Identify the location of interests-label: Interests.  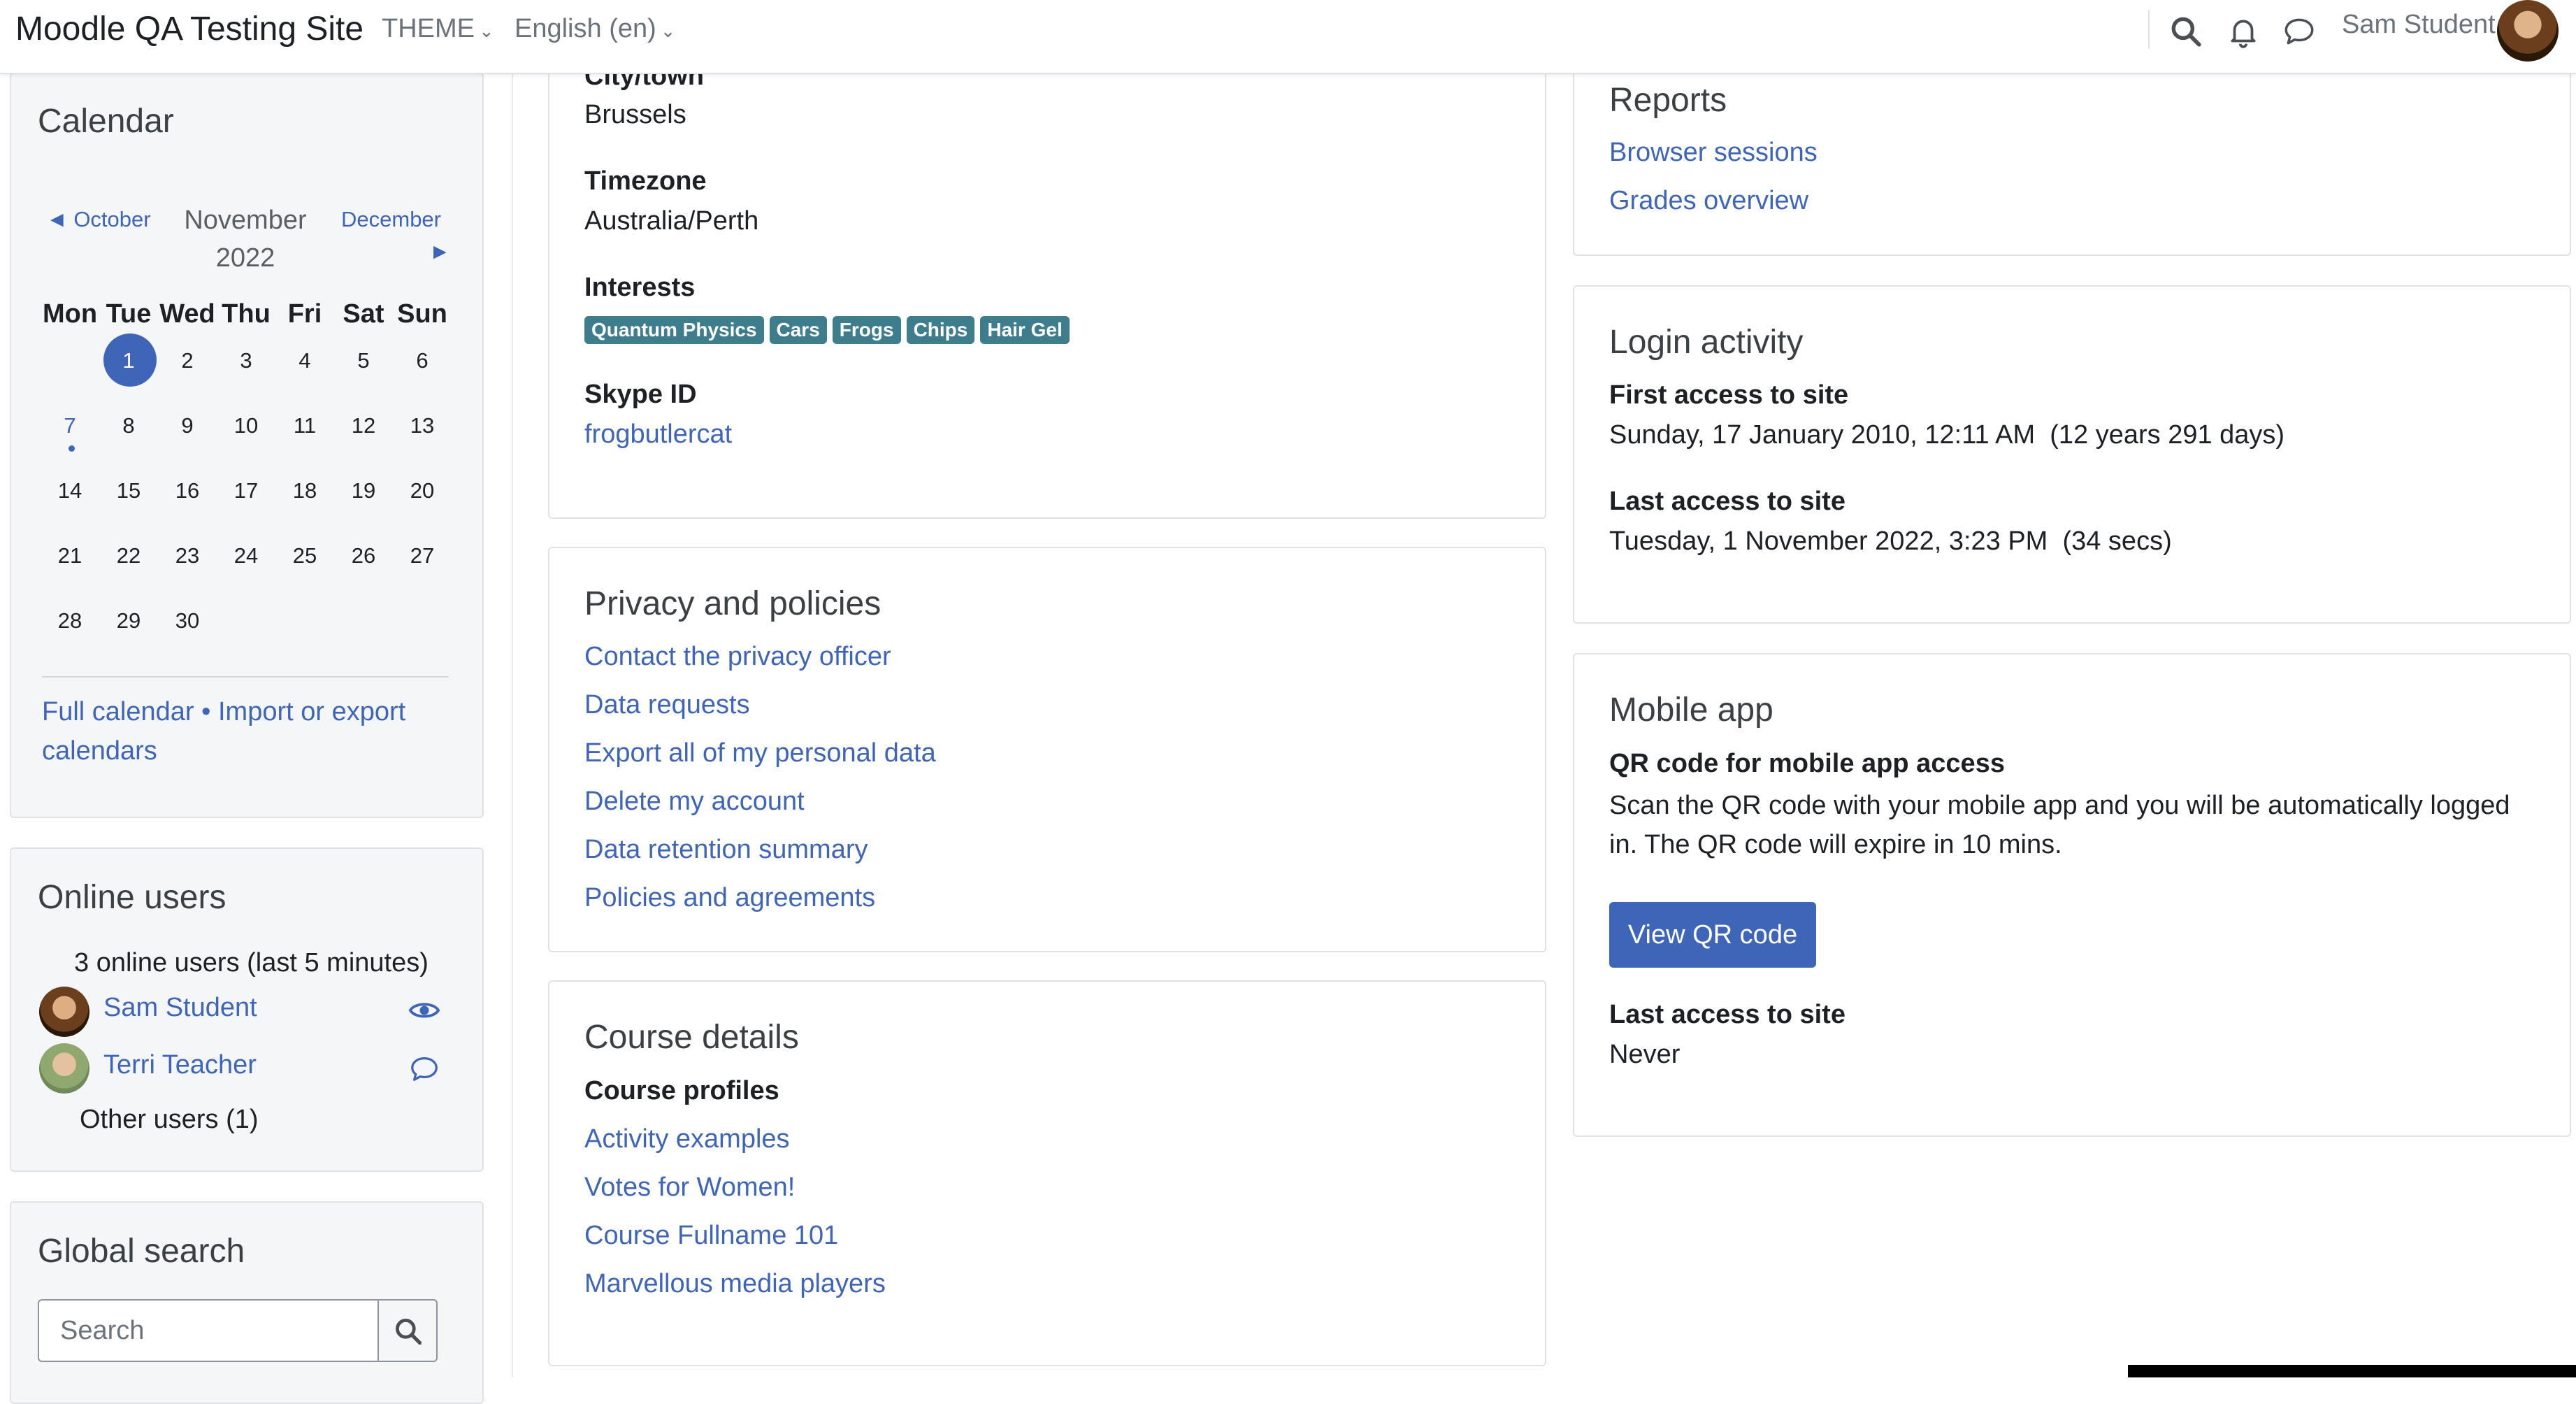
(640, 288).